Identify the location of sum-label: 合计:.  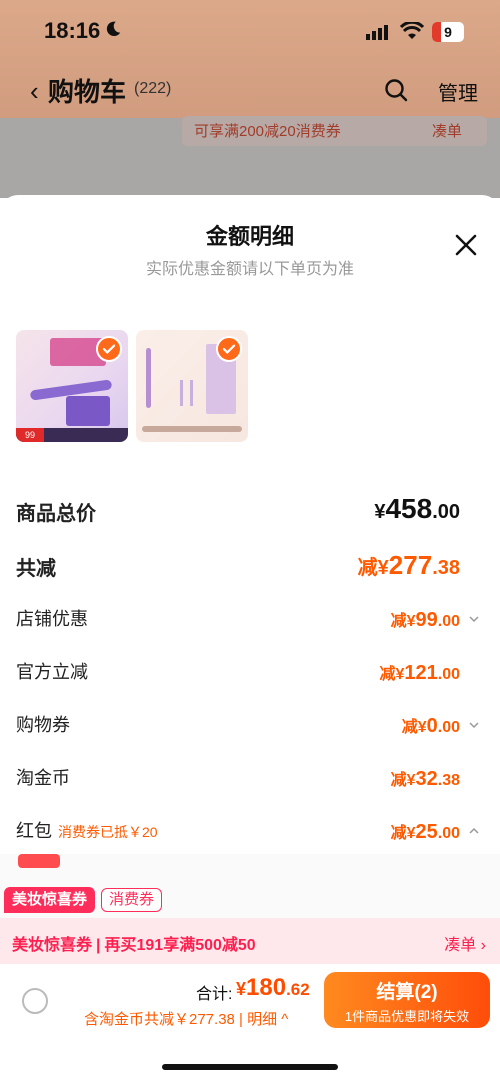
(214, 994).